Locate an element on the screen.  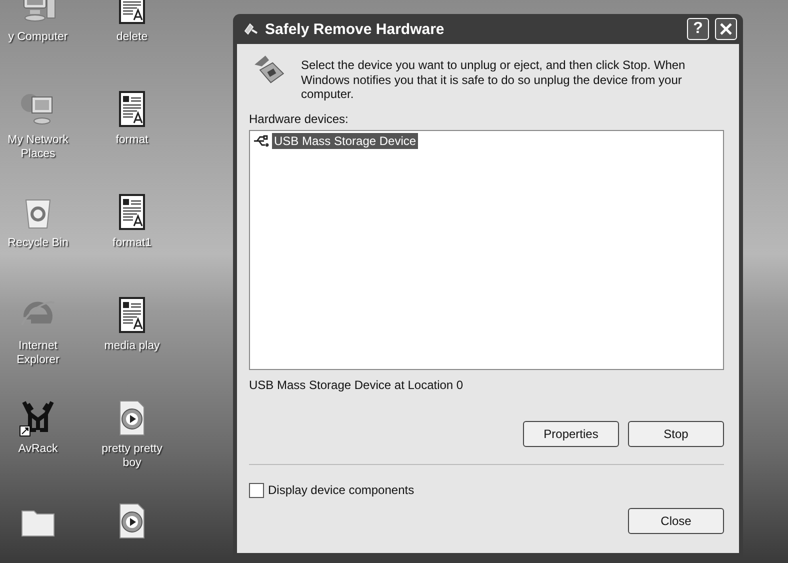
icon-label: delete is located at coordinates (132, 37).